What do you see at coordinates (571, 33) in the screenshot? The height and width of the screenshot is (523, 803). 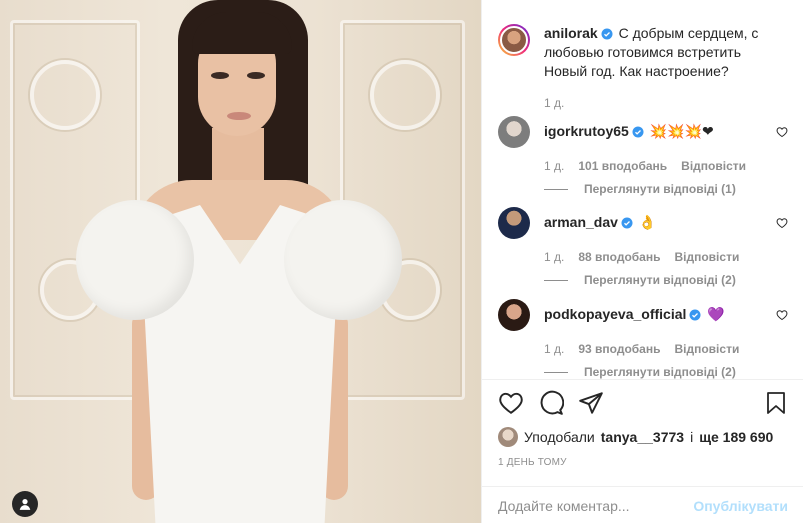 I see `author-username: anilorak` at bounding box center [571, 33].